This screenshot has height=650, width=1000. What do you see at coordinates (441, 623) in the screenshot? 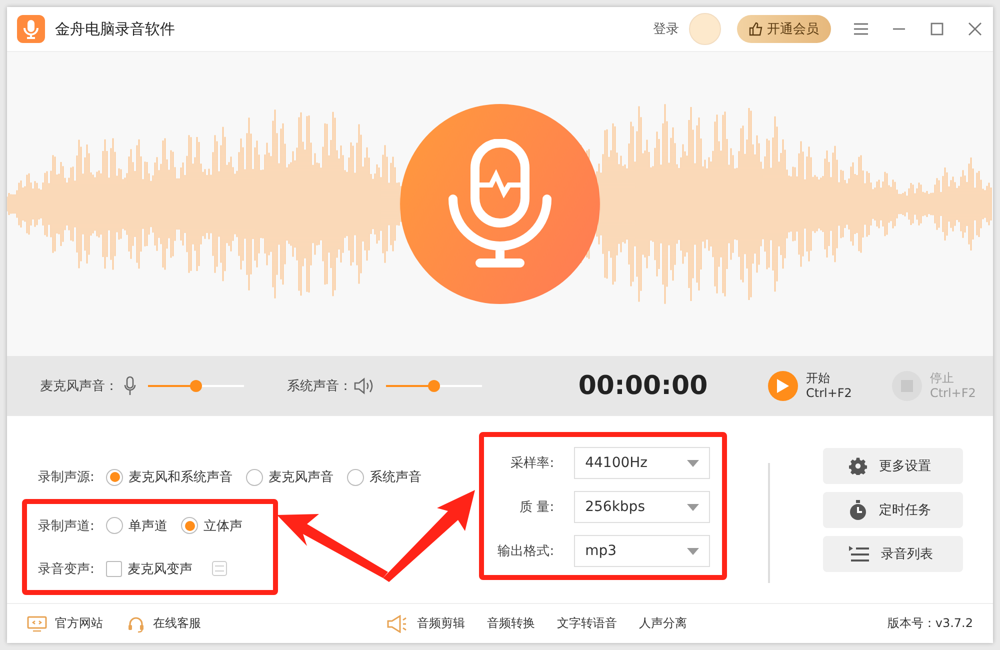
I see `tool-link: 音频剪辑` at bounding box center [441, 623].